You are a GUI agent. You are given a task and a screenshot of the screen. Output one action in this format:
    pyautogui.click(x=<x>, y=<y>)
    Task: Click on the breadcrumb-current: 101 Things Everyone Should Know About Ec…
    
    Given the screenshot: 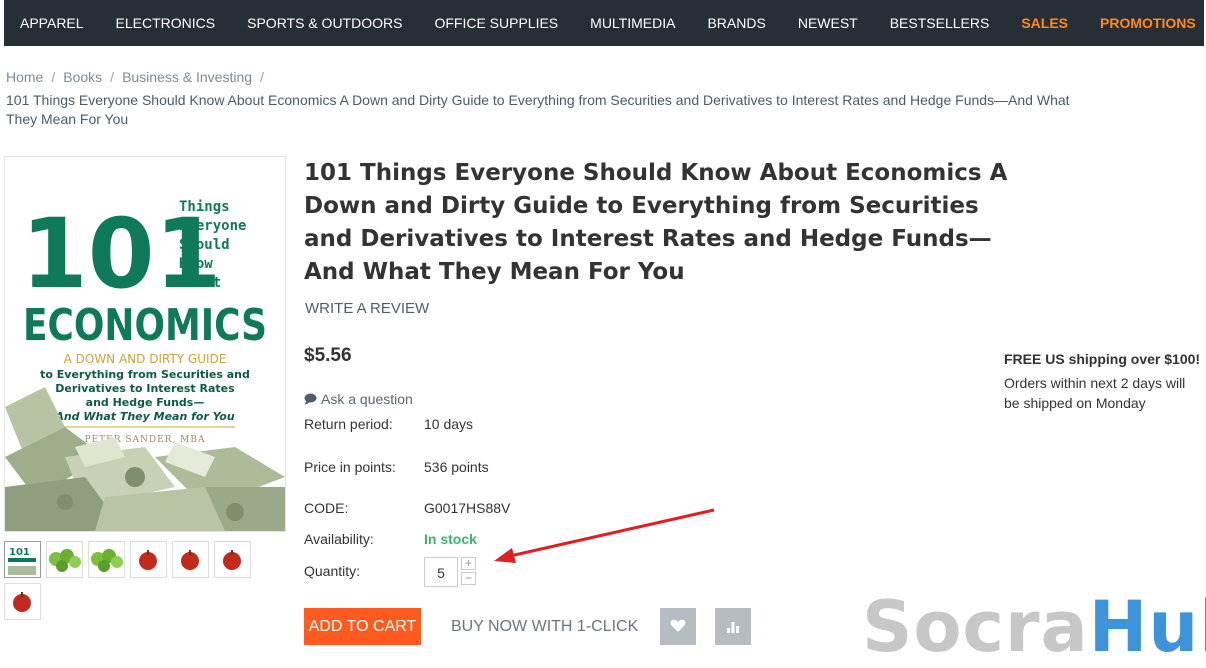 What is the action you would take?
    pyautogui.click(x=538, y=109)
    